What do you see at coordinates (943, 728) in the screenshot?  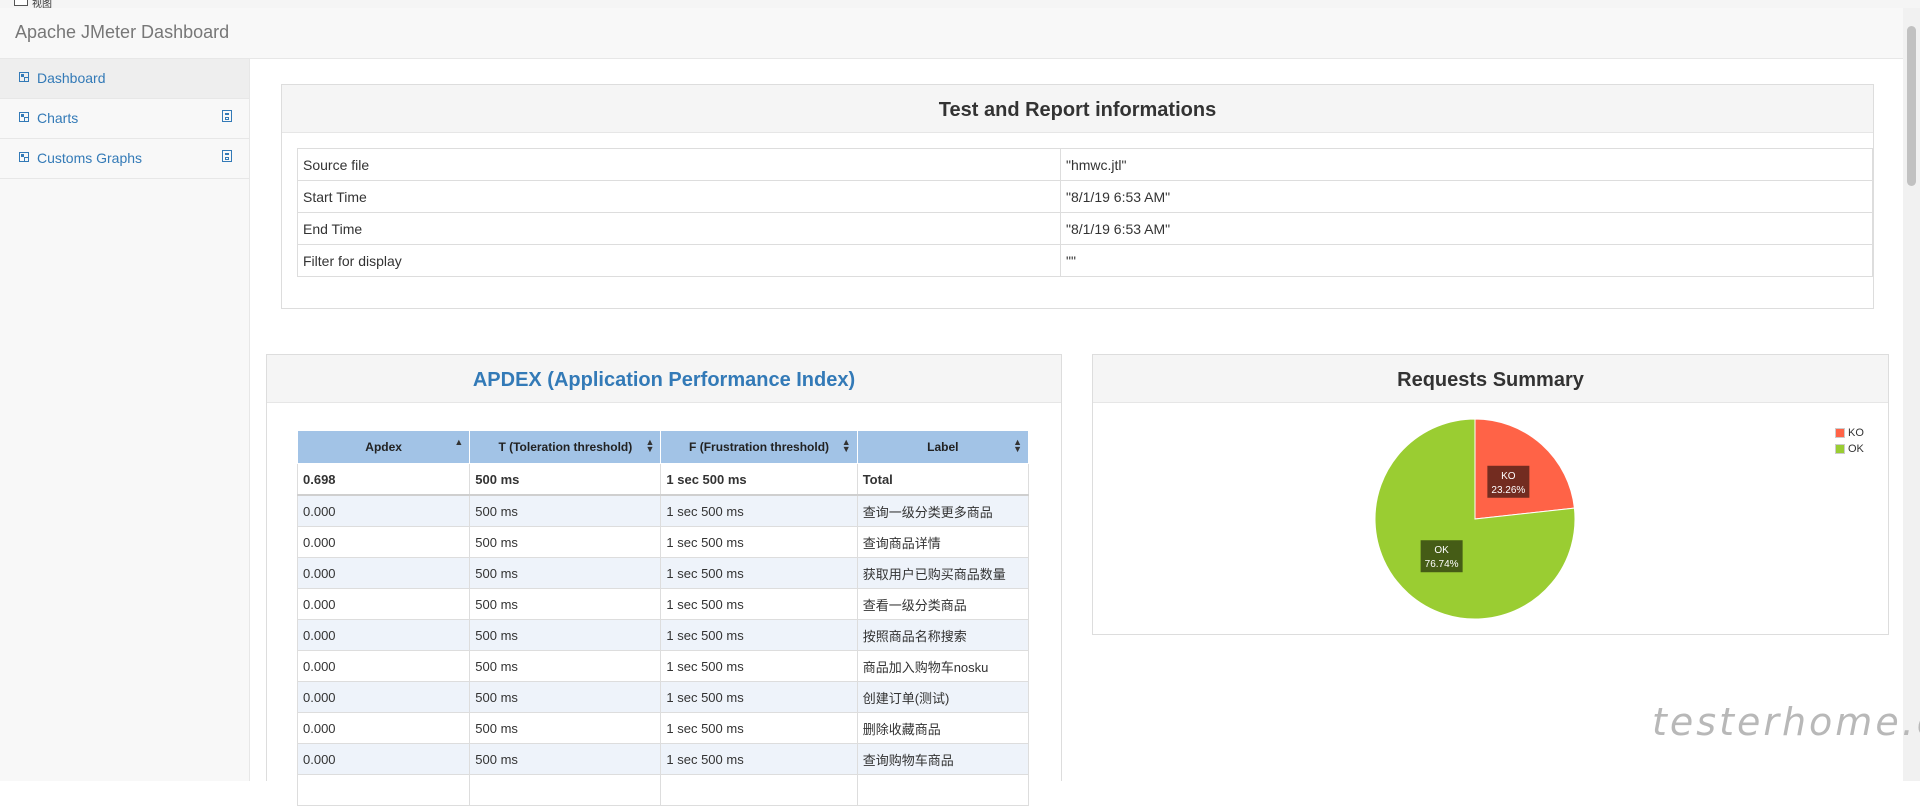 I see `label-value: 删除收藏商品` at bounding box center [943, 728].